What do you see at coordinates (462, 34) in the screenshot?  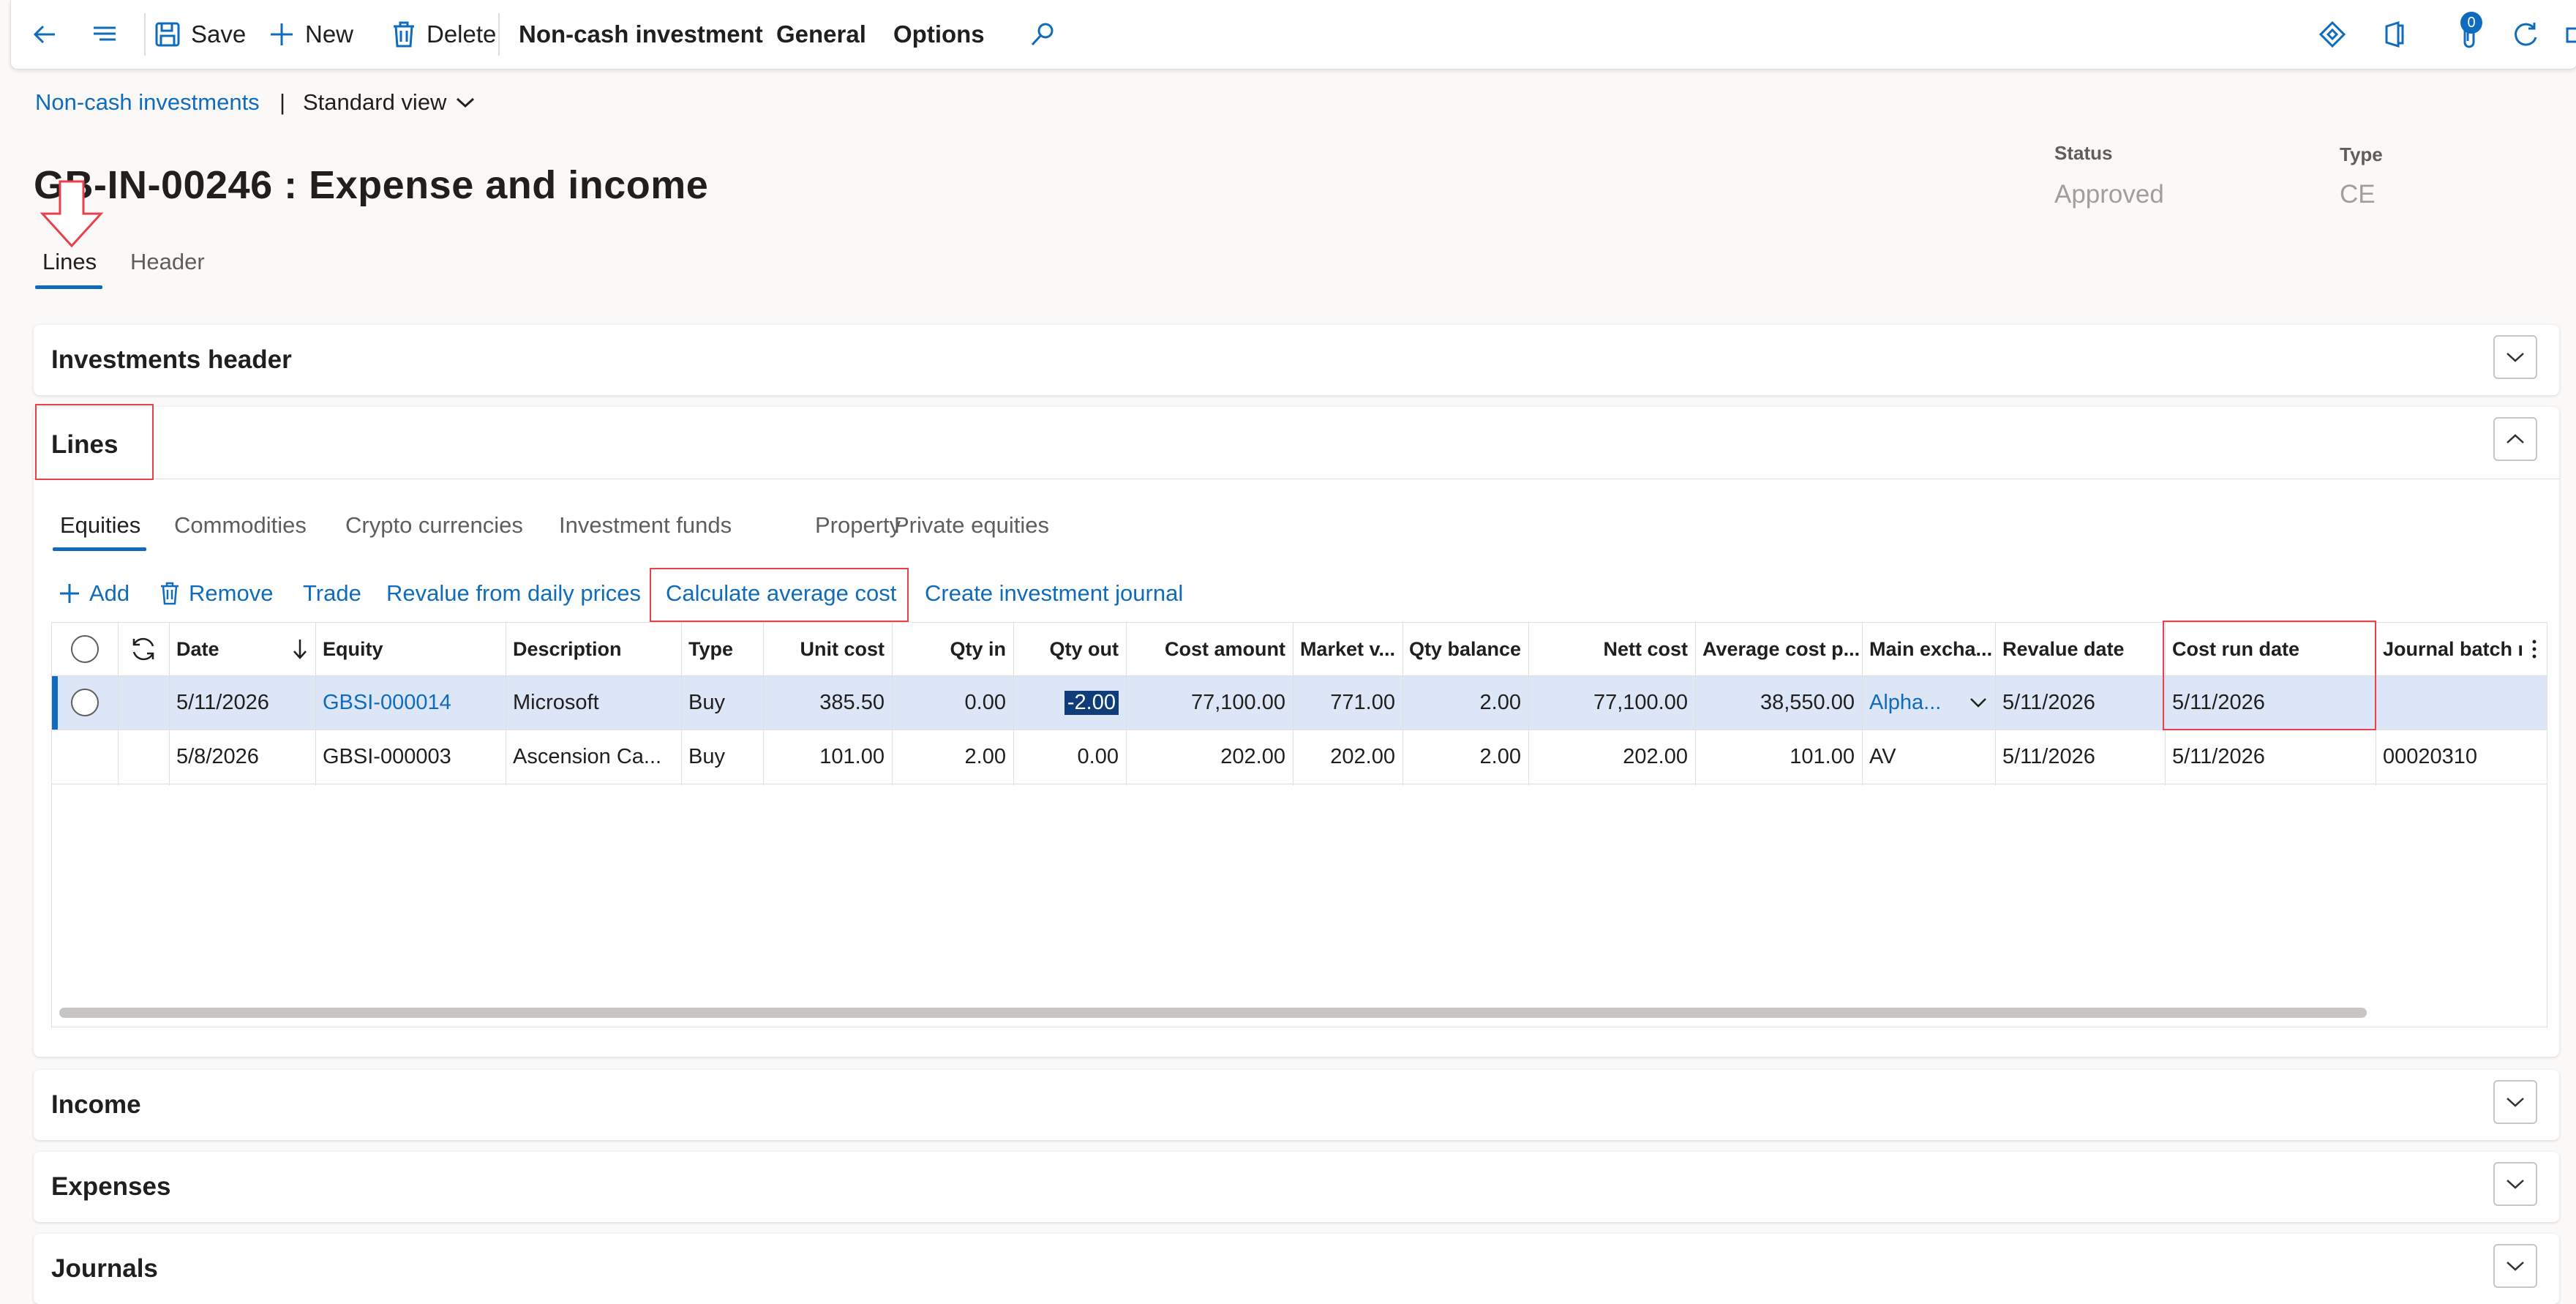 I see `delete-label: Delete` at bounding box center [462, 34].